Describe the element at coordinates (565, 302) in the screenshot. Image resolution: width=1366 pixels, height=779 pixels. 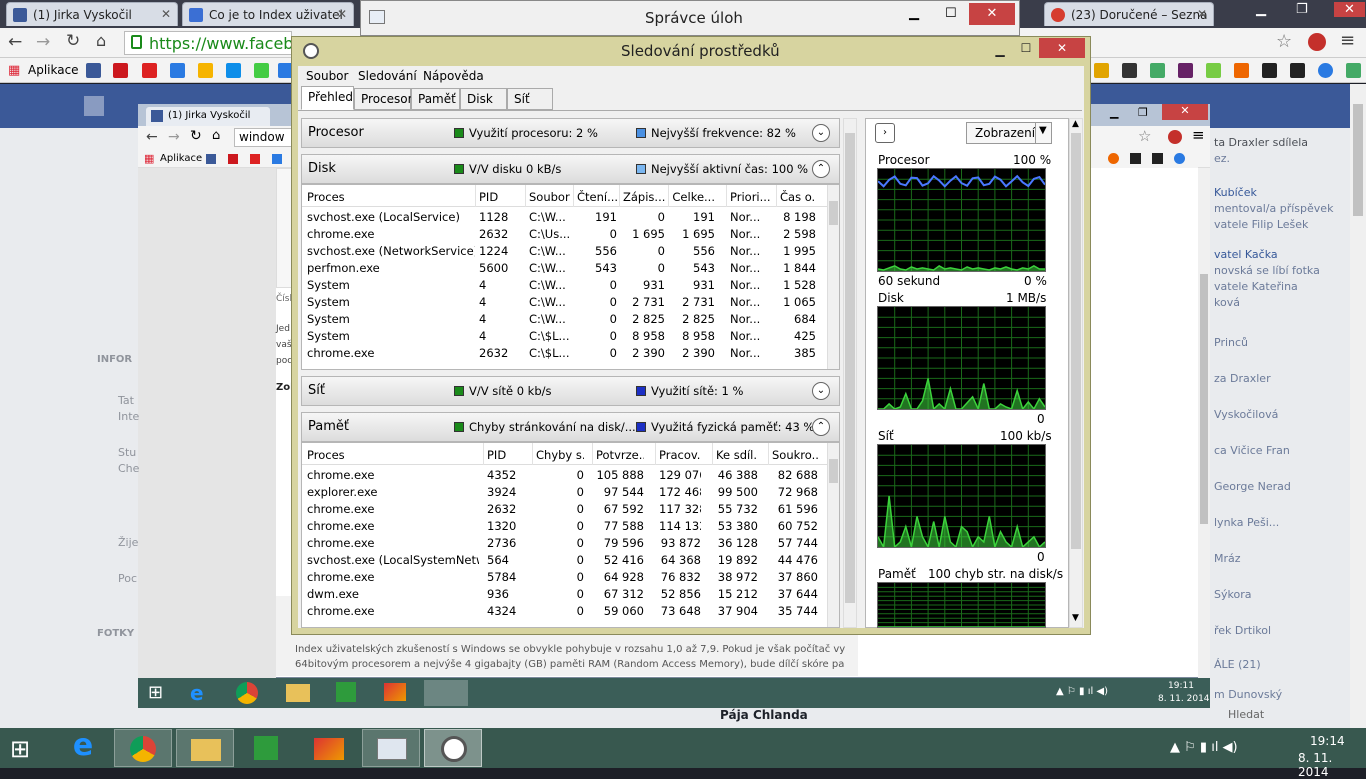
I see `disk-table-row: System 4 C:\W... 0 2 731 2 731 Nor... 1 065` at that location.